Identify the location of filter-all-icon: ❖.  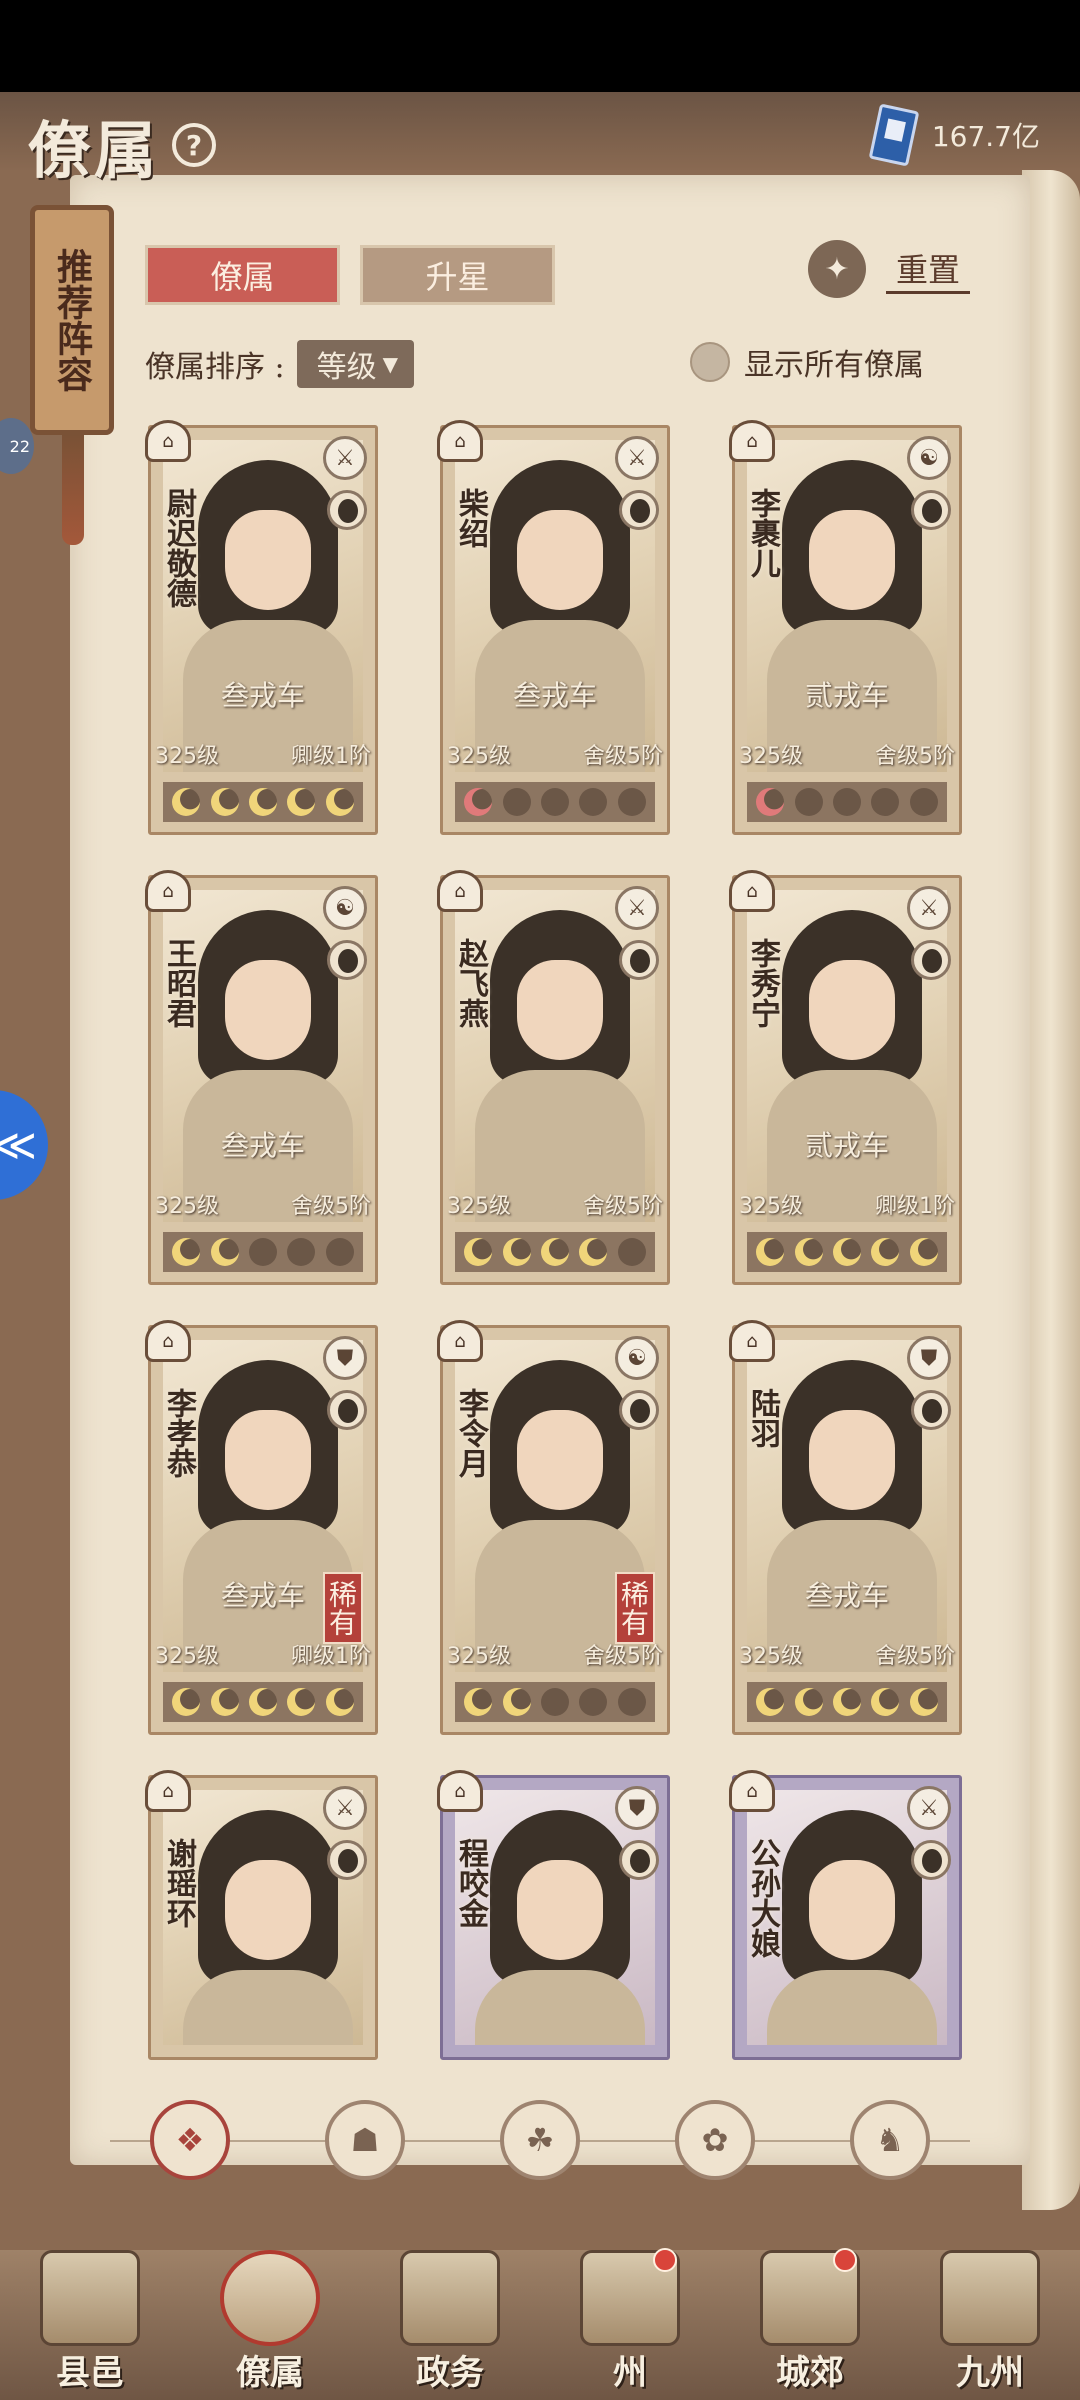
(190, 2140).